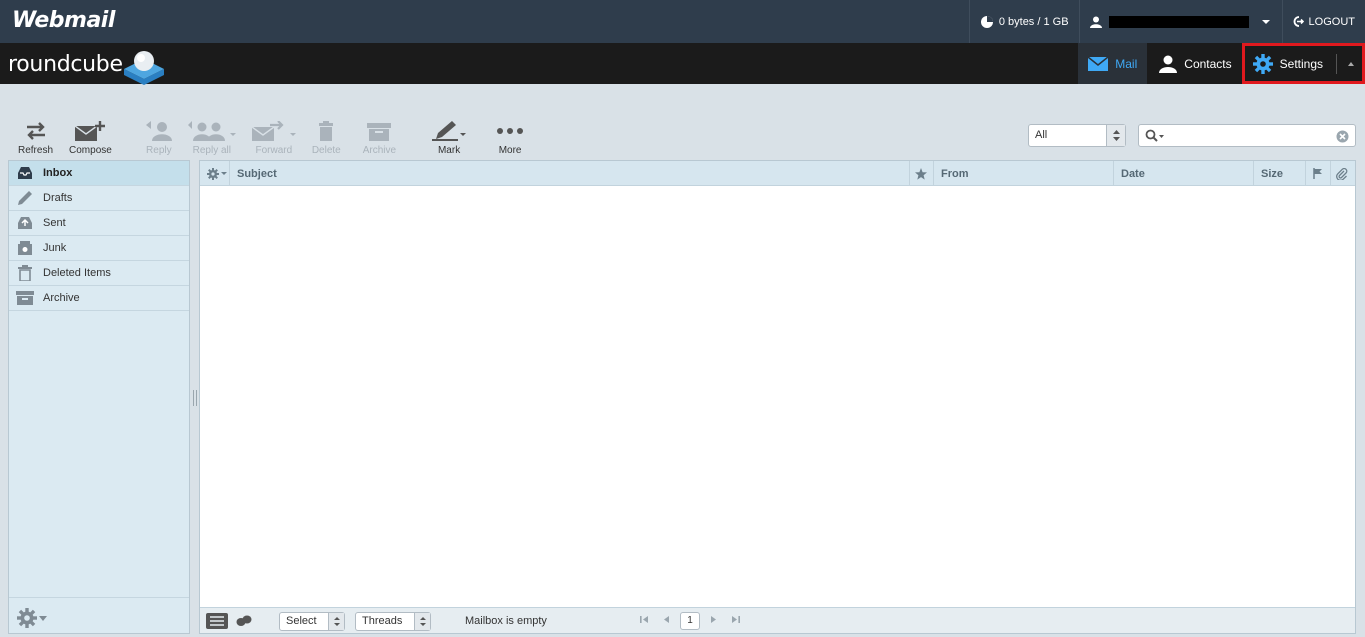 Image resolution: width=1365 pixels, height=637 pixels. I want to click on folder-inbox: Inbox, so click(99, 173).